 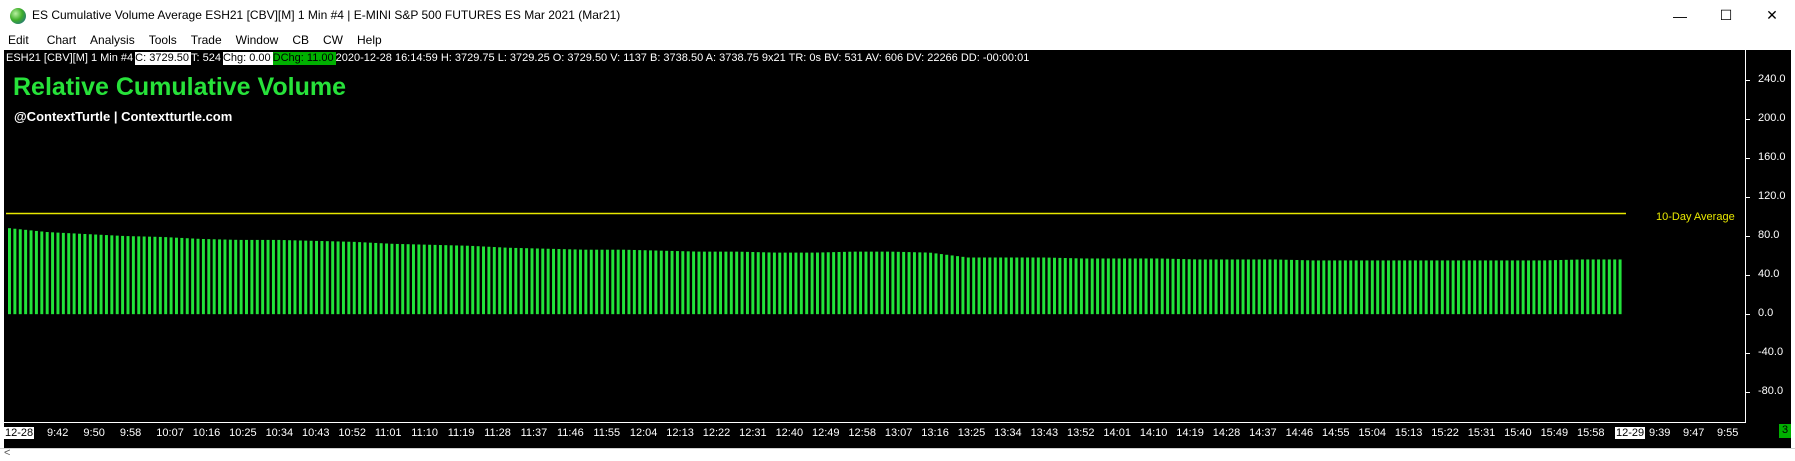 I want to click on x-tick-label: 15:13, so click(x=1408, y=433).